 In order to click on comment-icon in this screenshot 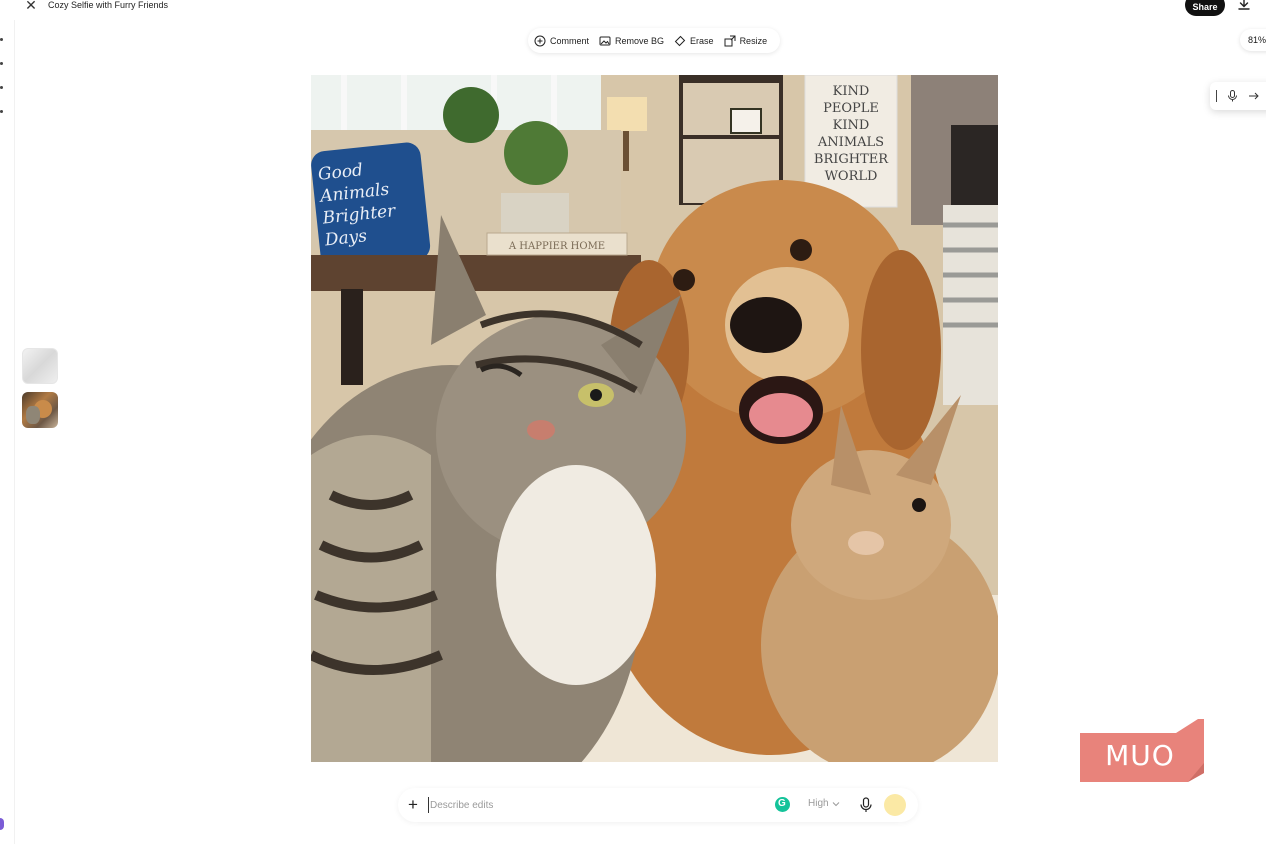, I will do `click(540, 40)`.